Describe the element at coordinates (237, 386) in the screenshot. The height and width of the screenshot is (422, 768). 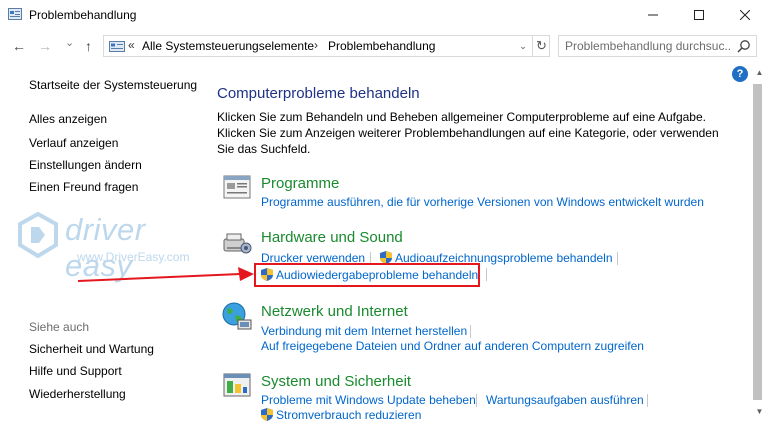
I see `system-security-icon` at that location.